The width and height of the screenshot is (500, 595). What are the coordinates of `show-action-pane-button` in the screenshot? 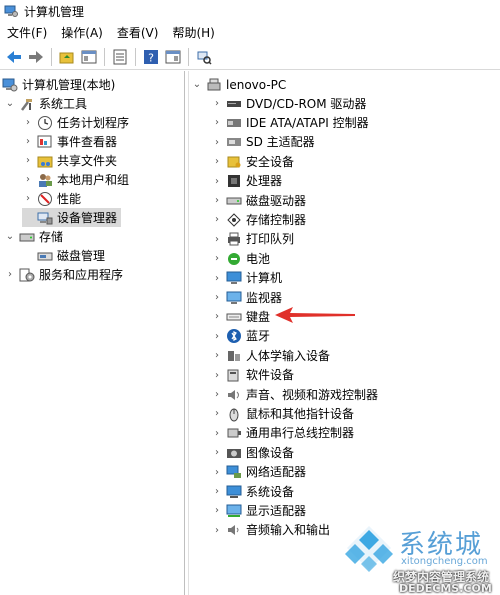 It's located at (173, 57).